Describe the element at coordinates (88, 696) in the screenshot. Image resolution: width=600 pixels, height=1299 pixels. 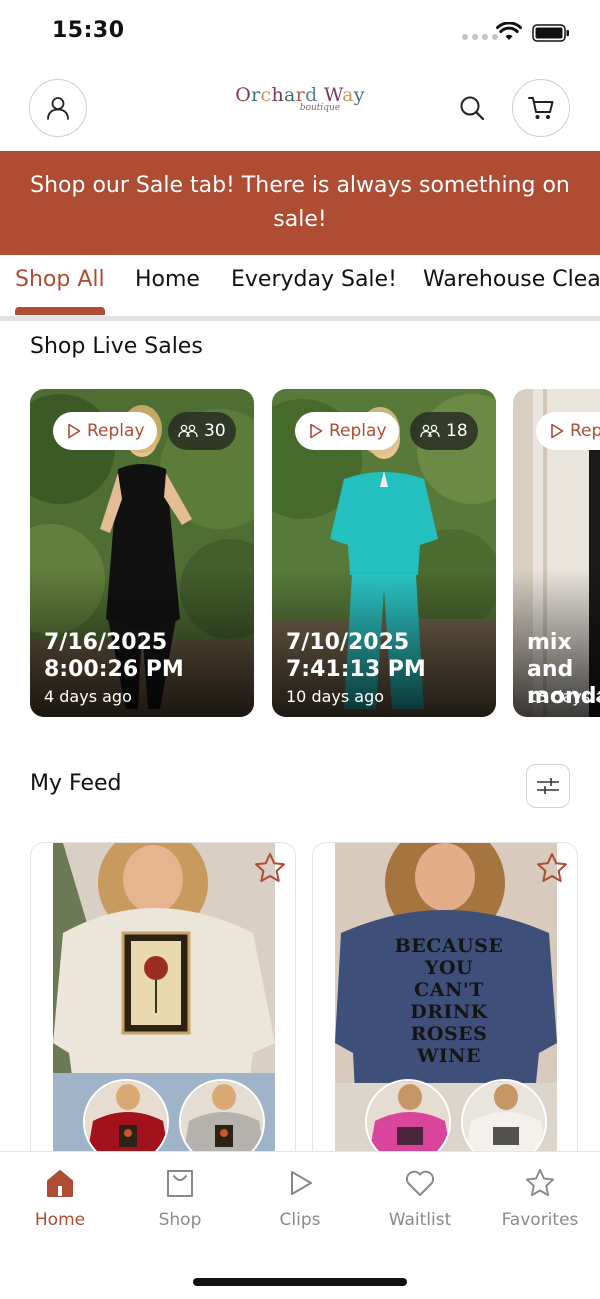
I see `live-sale-age: 4 days ago` at that location.